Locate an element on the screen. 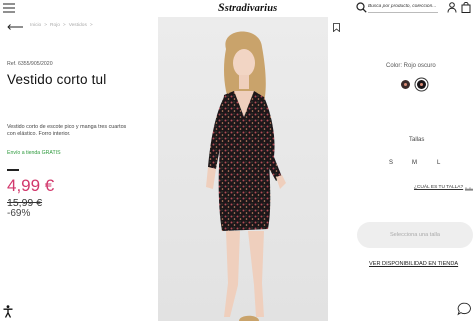  search-input is located at coordinates (403, 7).